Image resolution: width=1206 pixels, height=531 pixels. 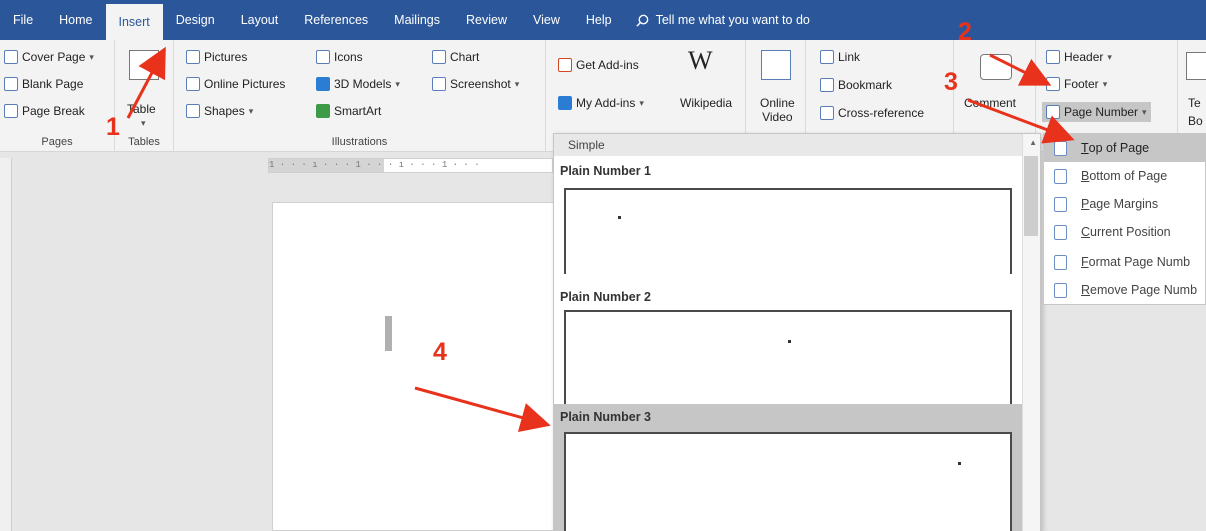 I want to click on gallery-scroll-thumb, so click(x=1031, y=196).